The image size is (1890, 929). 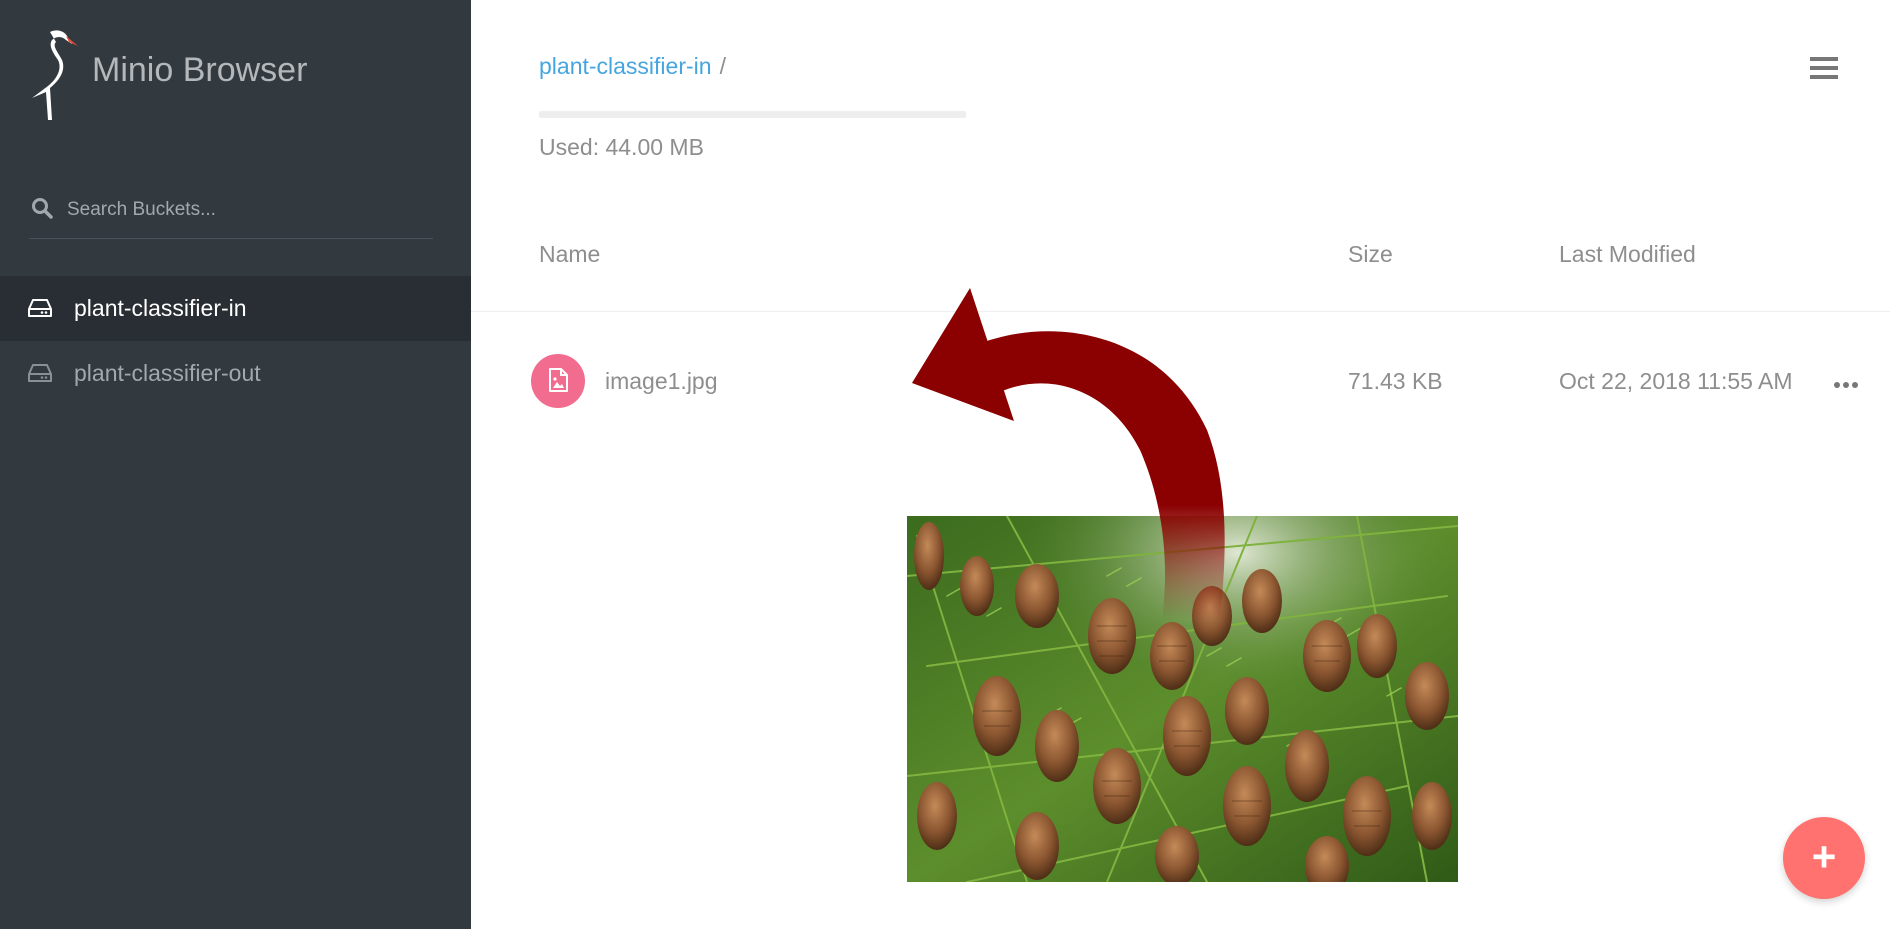 I want to click on sidebar-item-plant-classifier-out: plant-classifier-out, so click(x=235, y=373).